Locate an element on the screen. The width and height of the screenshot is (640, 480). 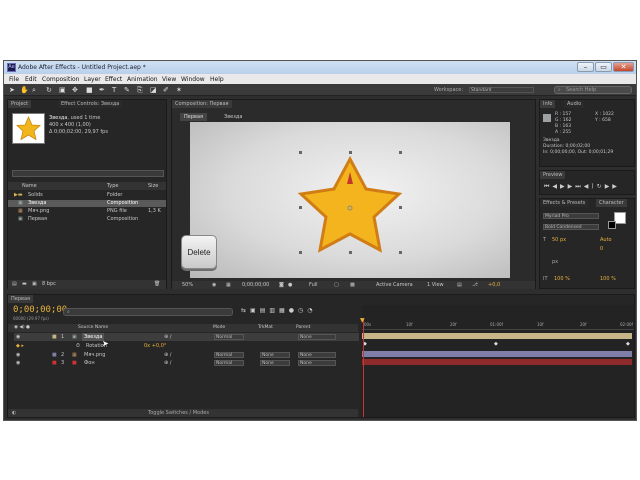
tab-effects-presets: Effects & Presets is located at coordinates (564, 203).